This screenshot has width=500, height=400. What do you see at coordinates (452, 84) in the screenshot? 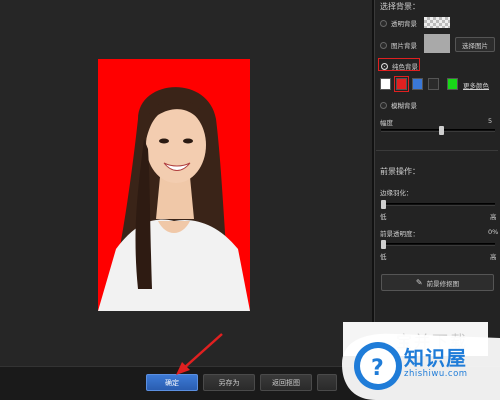
I see `swatch-green` at bounding box center [452, 84].